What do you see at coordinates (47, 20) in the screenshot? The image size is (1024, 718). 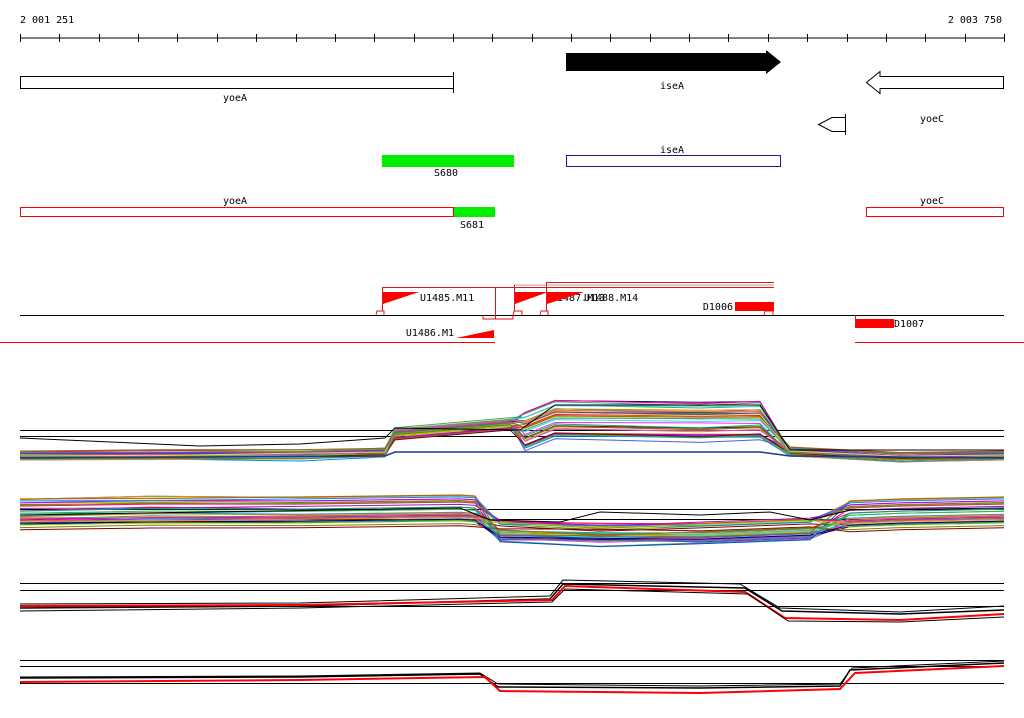 I see `ruler-start-label: 2 001 251` at bounding box center [47, 20].